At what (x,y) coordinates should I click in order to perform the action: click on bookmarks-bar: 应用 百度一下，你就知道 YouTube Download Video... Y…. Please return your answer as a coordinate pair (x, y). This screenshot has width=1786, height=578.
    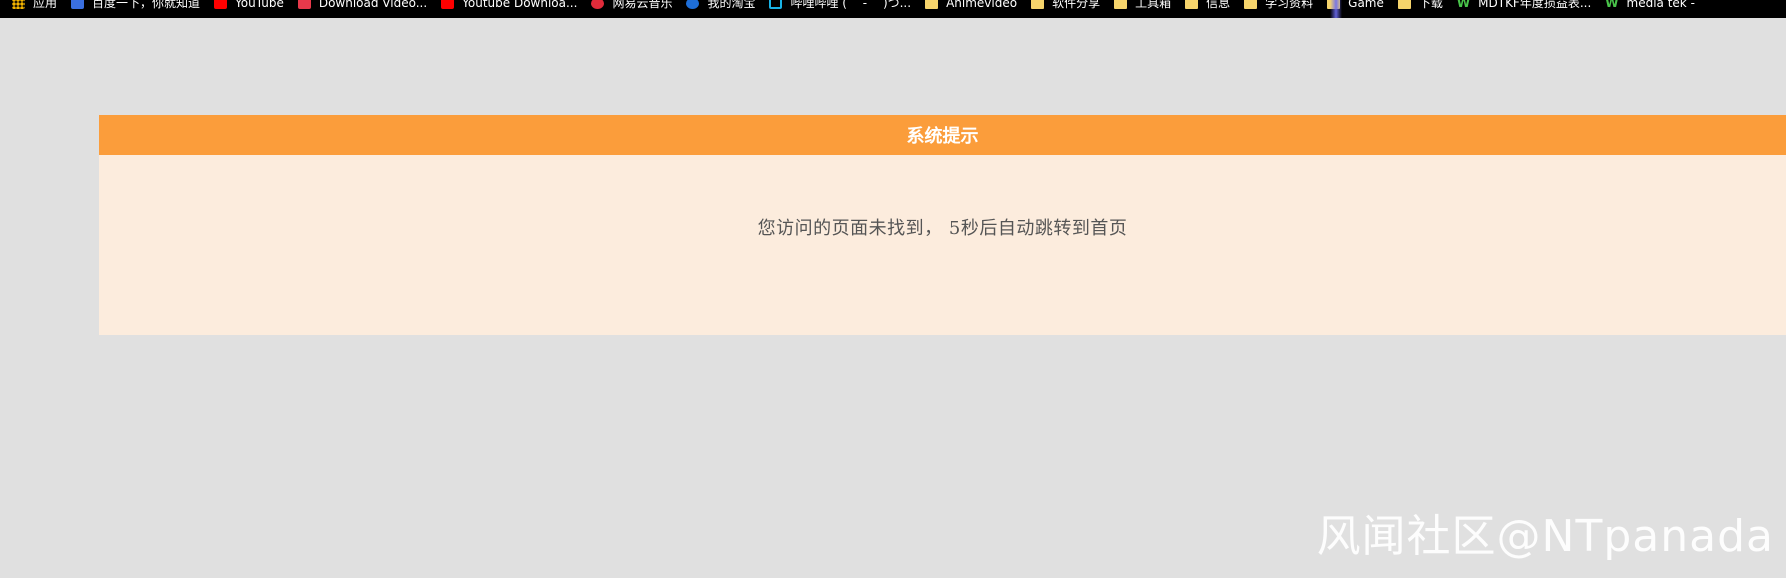
    Looking at the image, I should click on (893, 9).